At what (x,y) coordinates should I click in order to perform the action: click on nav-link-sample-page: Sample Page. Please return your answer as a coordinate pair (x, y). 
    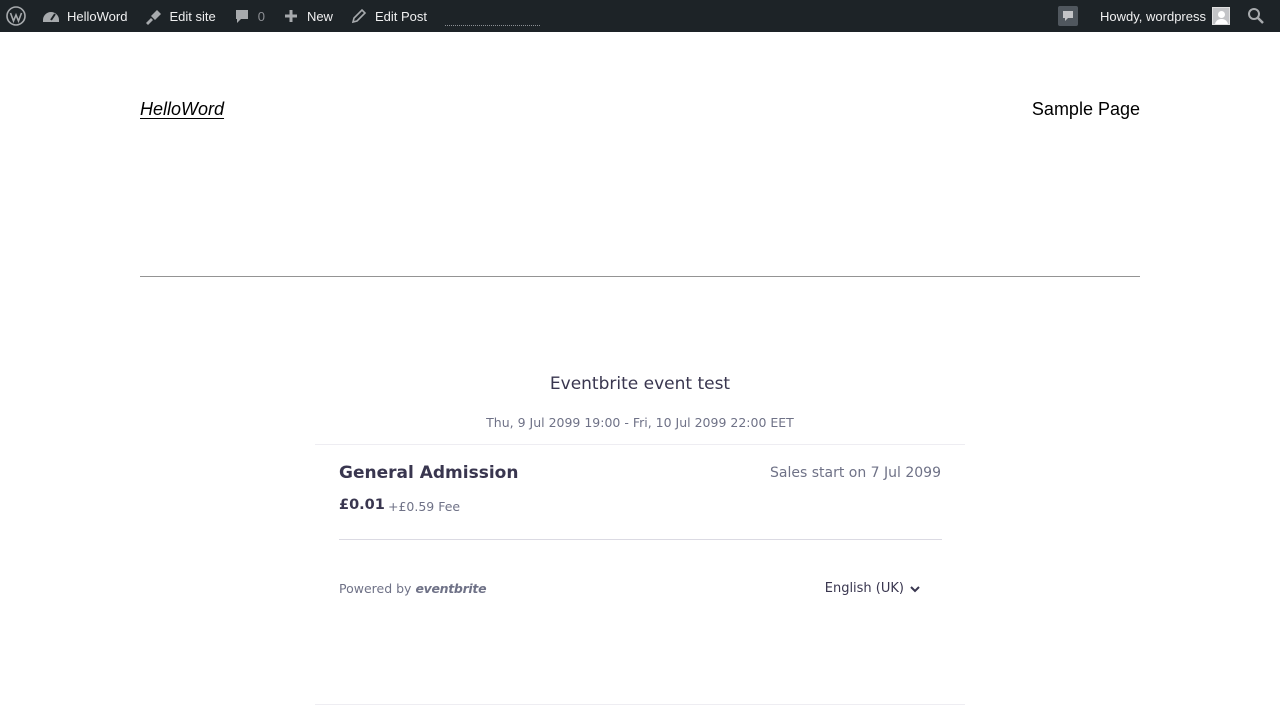
    Looking at the image, I should click on (1086, 109).